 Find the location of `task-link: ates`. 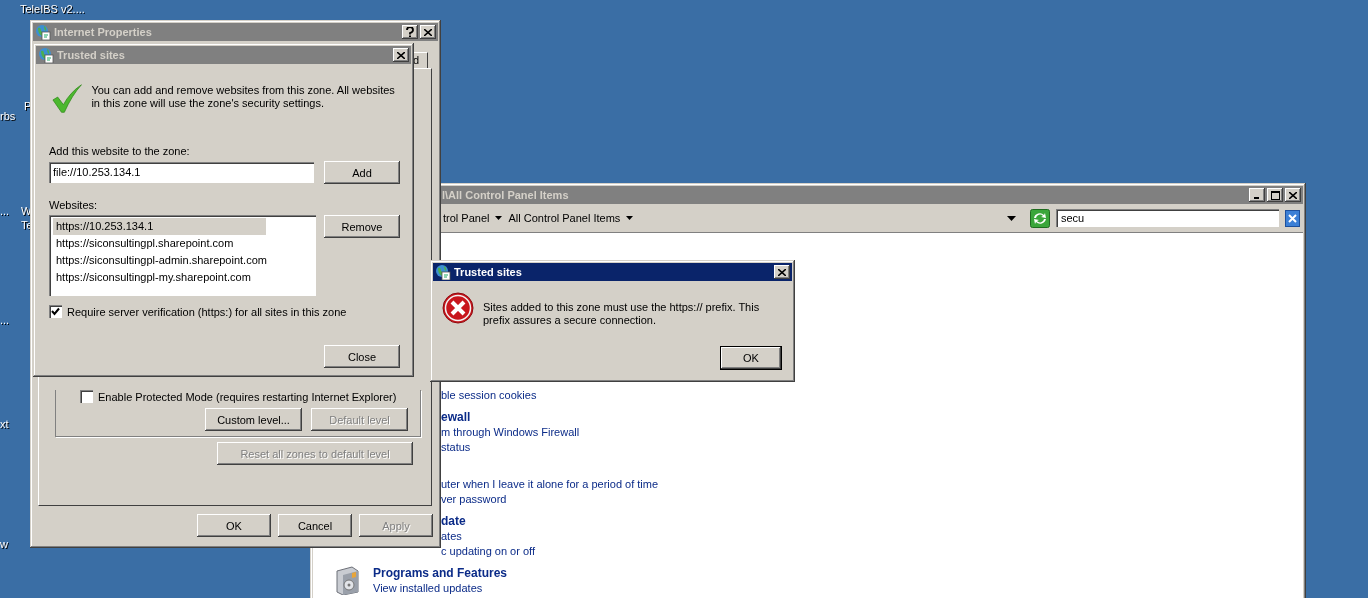

task-link: ates is located at coordinates (451, 536).